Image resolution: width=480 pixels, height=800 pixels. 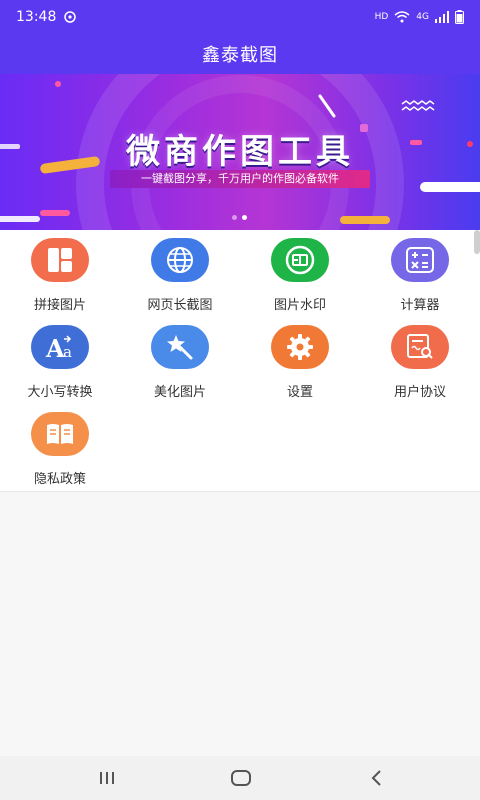 I want to click on grid-label: 网页长截图, so click(x=180, y=305).